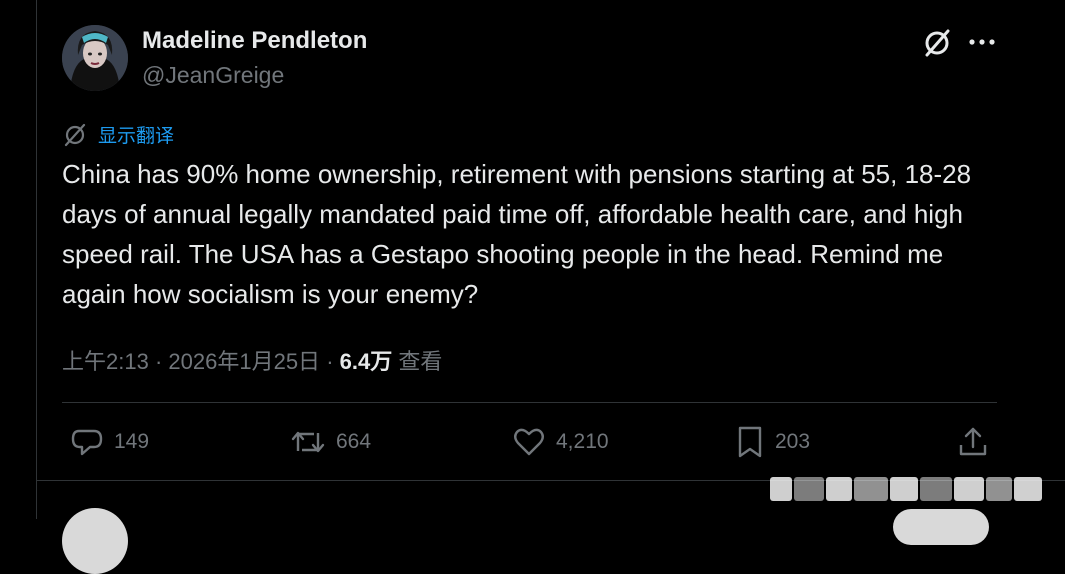 This screenshot has height=574, width=1065. What do you see at coordinates (75, 134) in the screenshot?
I see `translate-icon` at bounding box center [75, 134].